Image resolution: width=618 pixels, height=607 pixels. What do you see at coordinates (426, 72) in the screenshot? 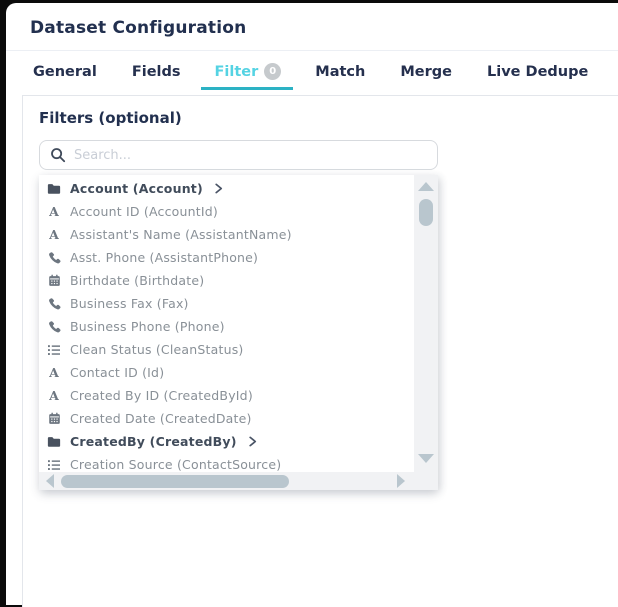
I see `tab-label: Merge` at bounding box center [426, 72].